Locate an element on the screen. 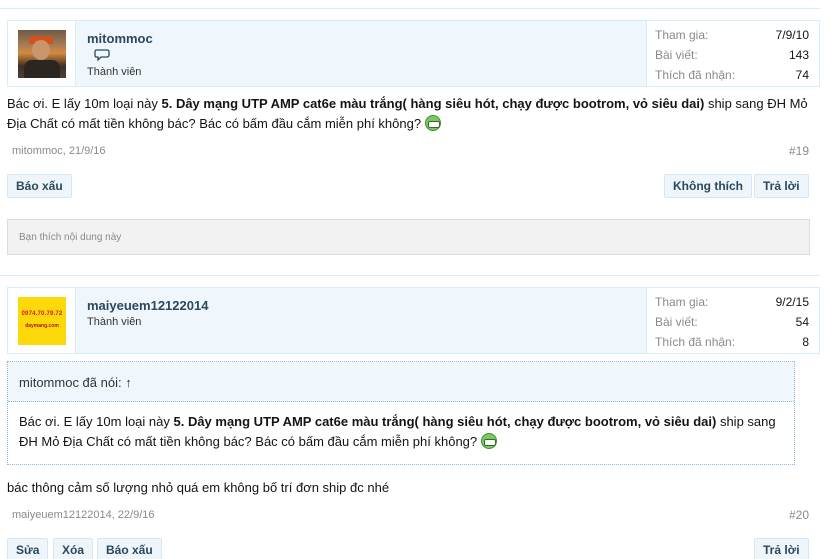 This screenshot has width=833, height=559. avatar-phone-text: 0974.70.79.72 is located at coordinates (42, 314).